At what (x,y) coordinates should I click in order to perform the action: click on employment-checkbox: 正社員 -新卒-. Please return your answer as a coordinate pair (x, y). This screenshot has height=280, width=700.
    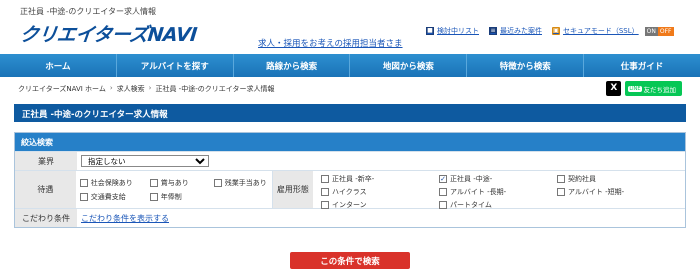
    Looking at the image, I should click on (380, 179).